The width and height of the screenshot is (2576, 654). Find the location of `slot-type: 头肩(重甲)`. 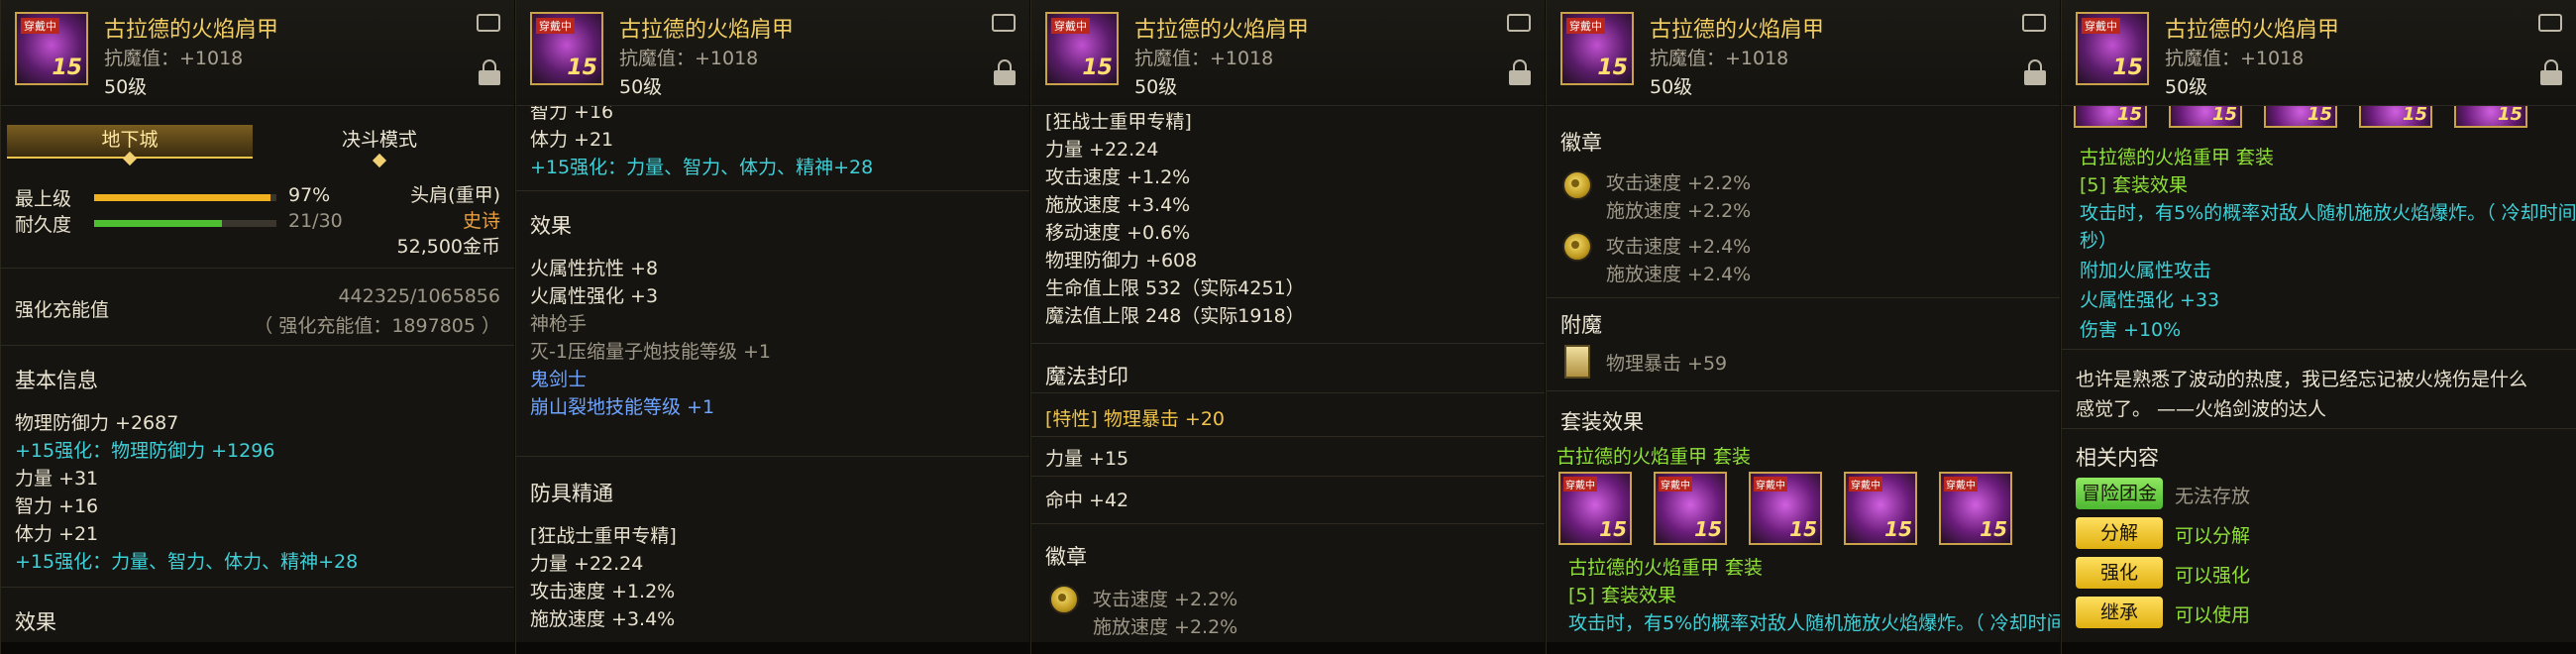

slot-type: 头肩(重甲) is located at coordinates (455, 195).